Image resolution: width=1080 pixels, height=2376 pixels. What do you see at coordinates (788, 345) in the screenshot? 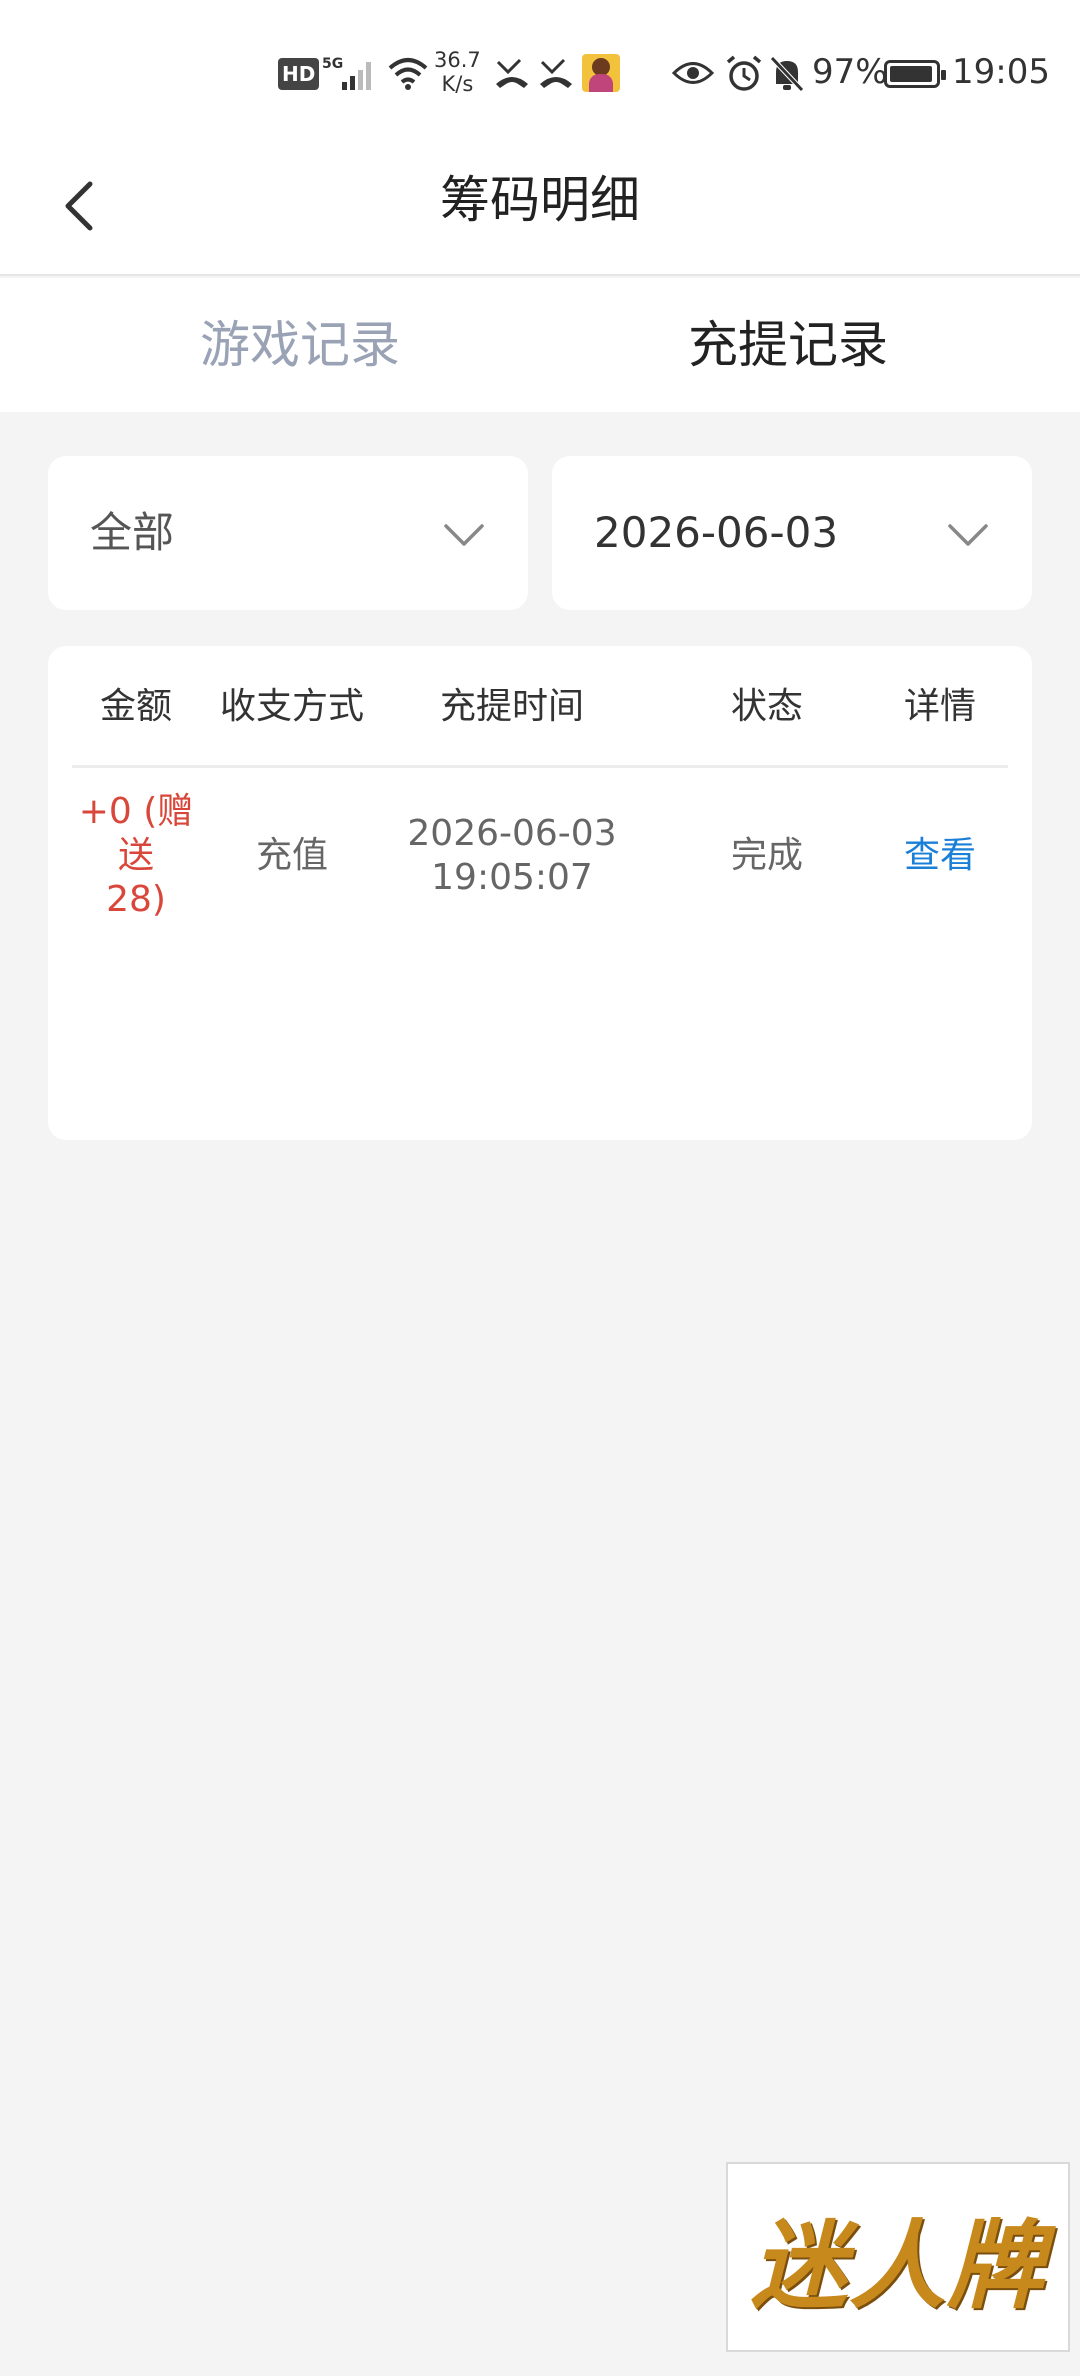
I see `tab-deposit-withdraw-records: 充提记录` at bounding box center [788, 345].